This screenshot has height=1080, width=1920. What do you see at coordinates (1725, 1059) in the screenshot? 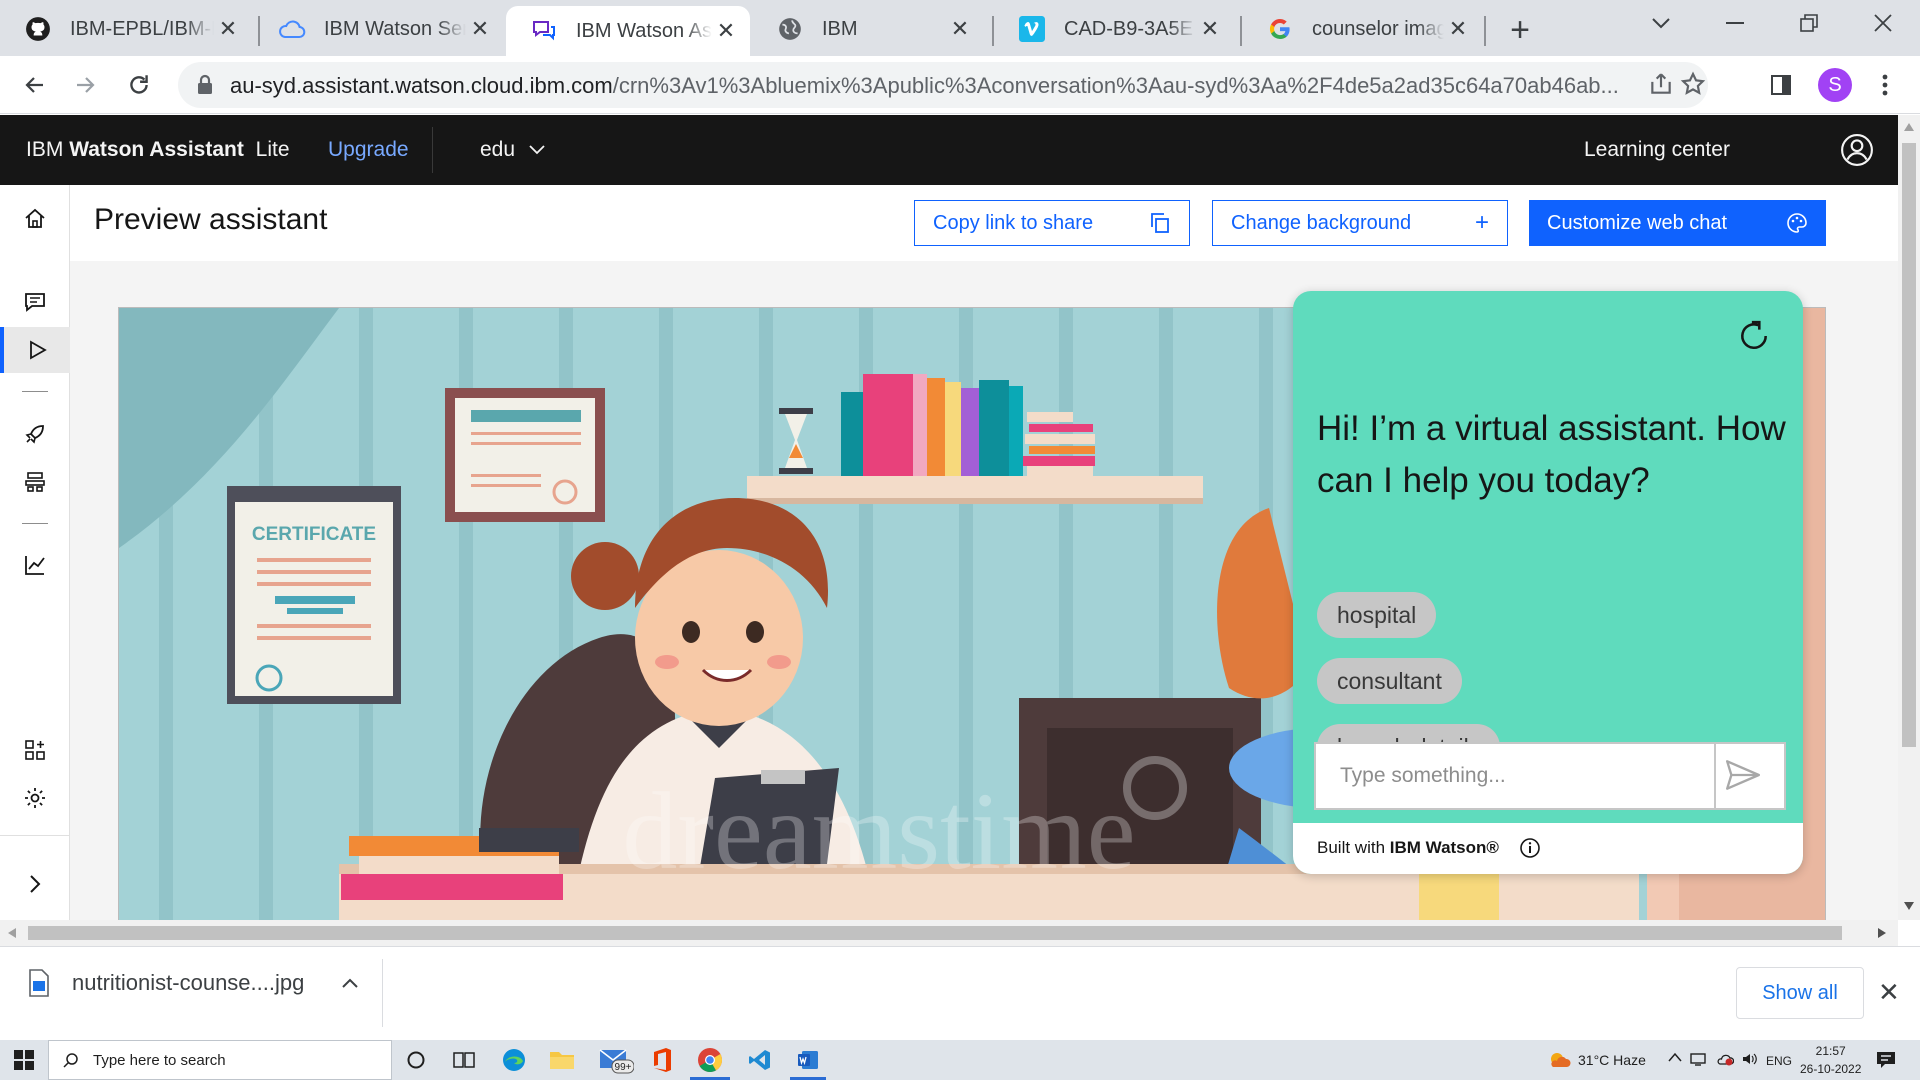
I see `onedrive-icon` at bounding box center [1725, 1059].